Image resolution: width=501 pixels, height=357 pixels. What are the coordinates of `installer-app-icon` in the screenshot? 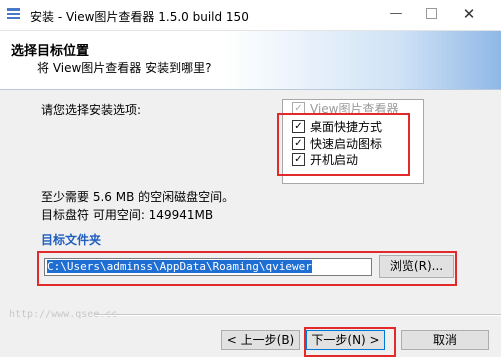 It's located at (13, 13).